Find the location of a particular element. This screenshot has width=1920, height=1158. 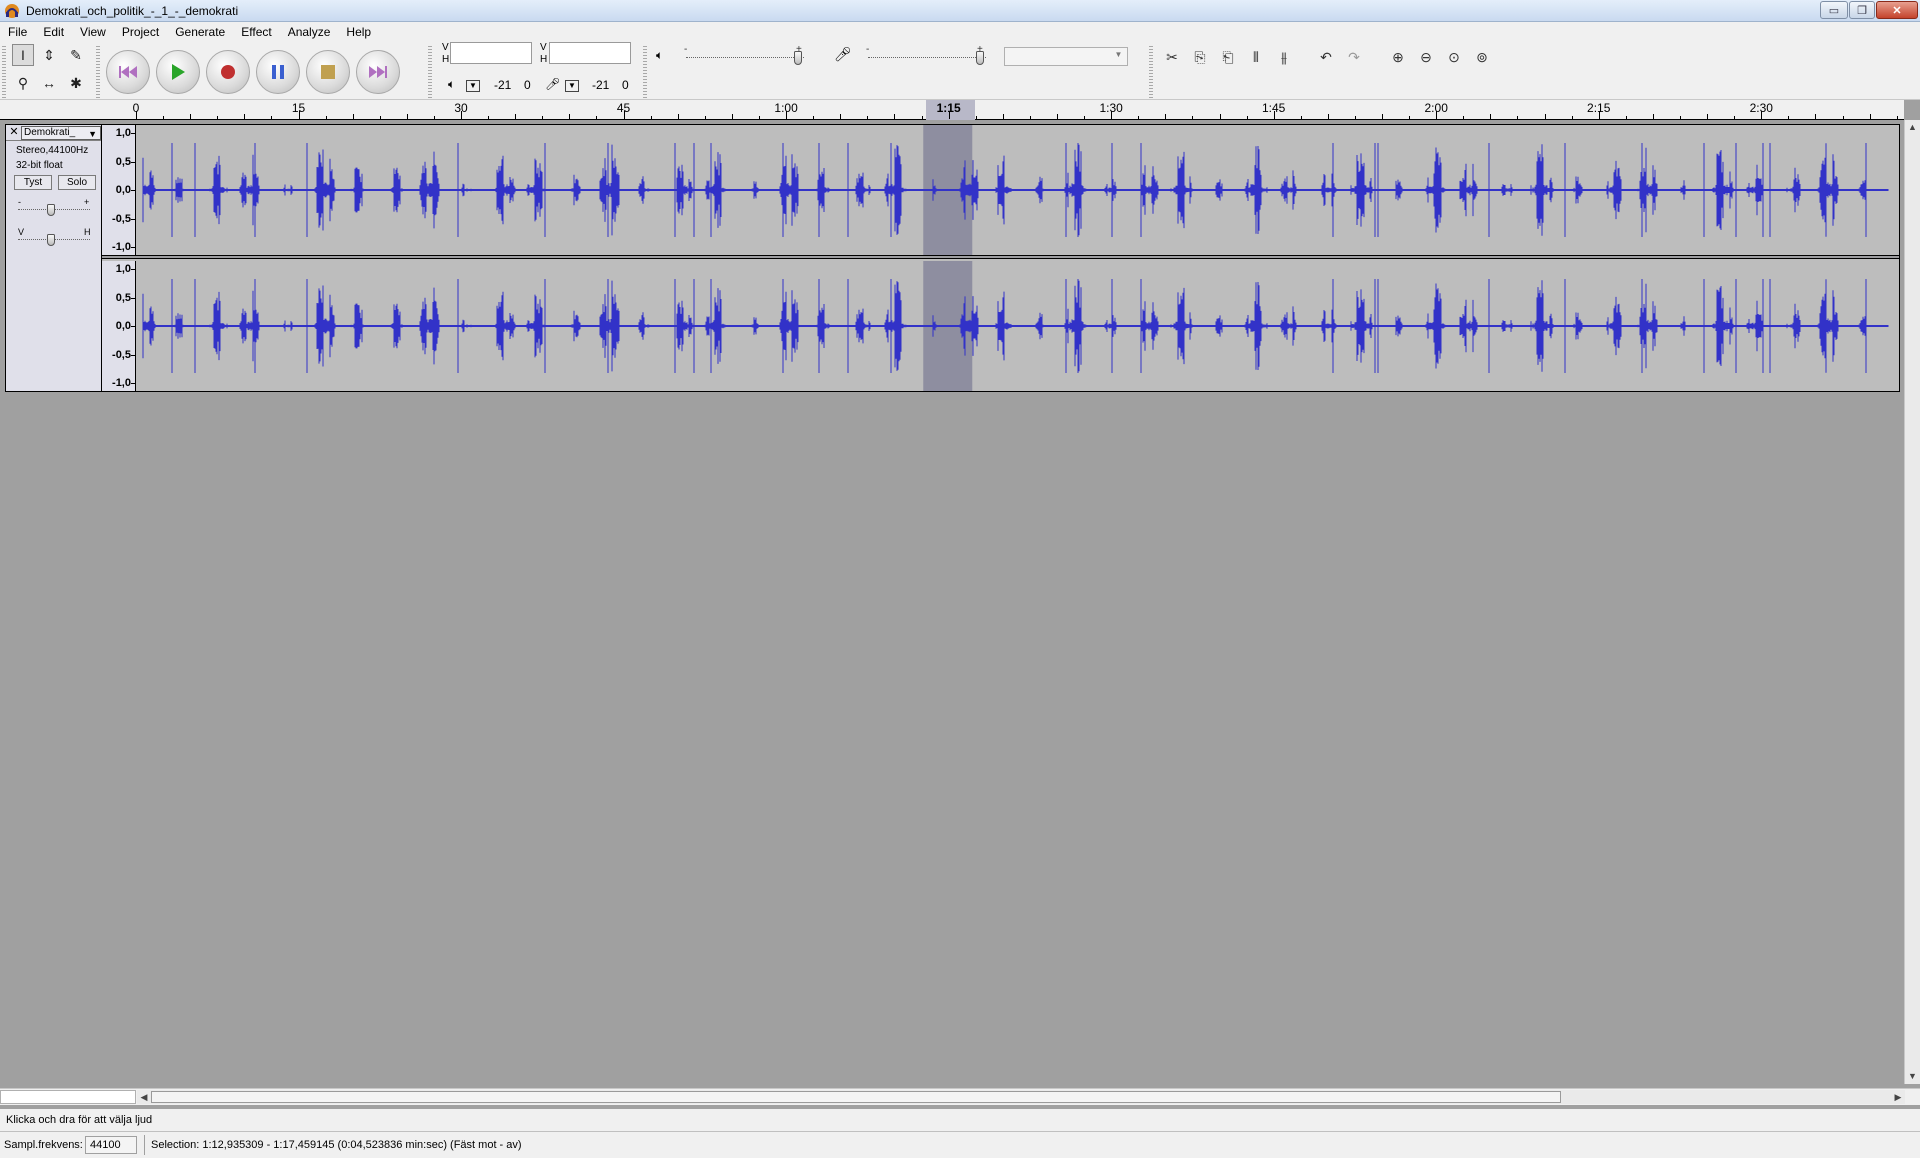

input-volume-minus: - is located at coordinates (868, 49).